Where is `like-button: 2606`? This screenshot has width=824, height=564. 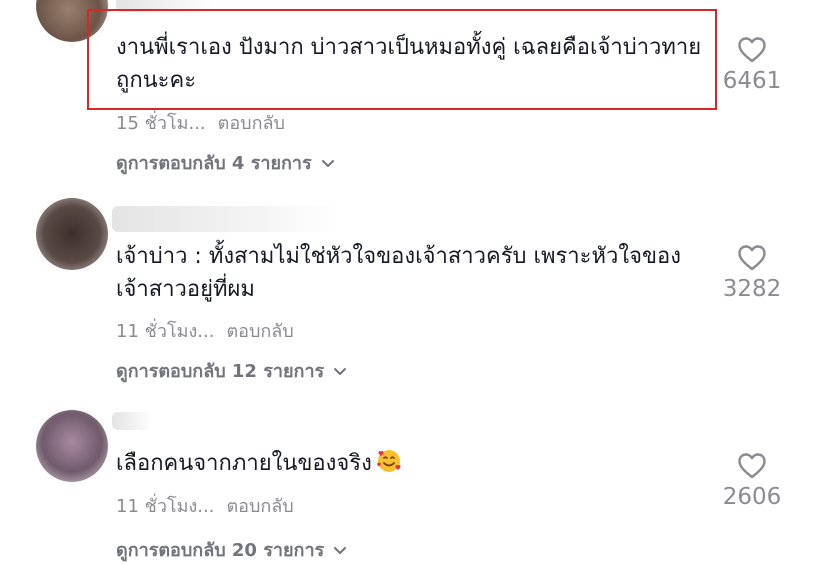 like-button: 2606 is located at coordinates (752, 481).